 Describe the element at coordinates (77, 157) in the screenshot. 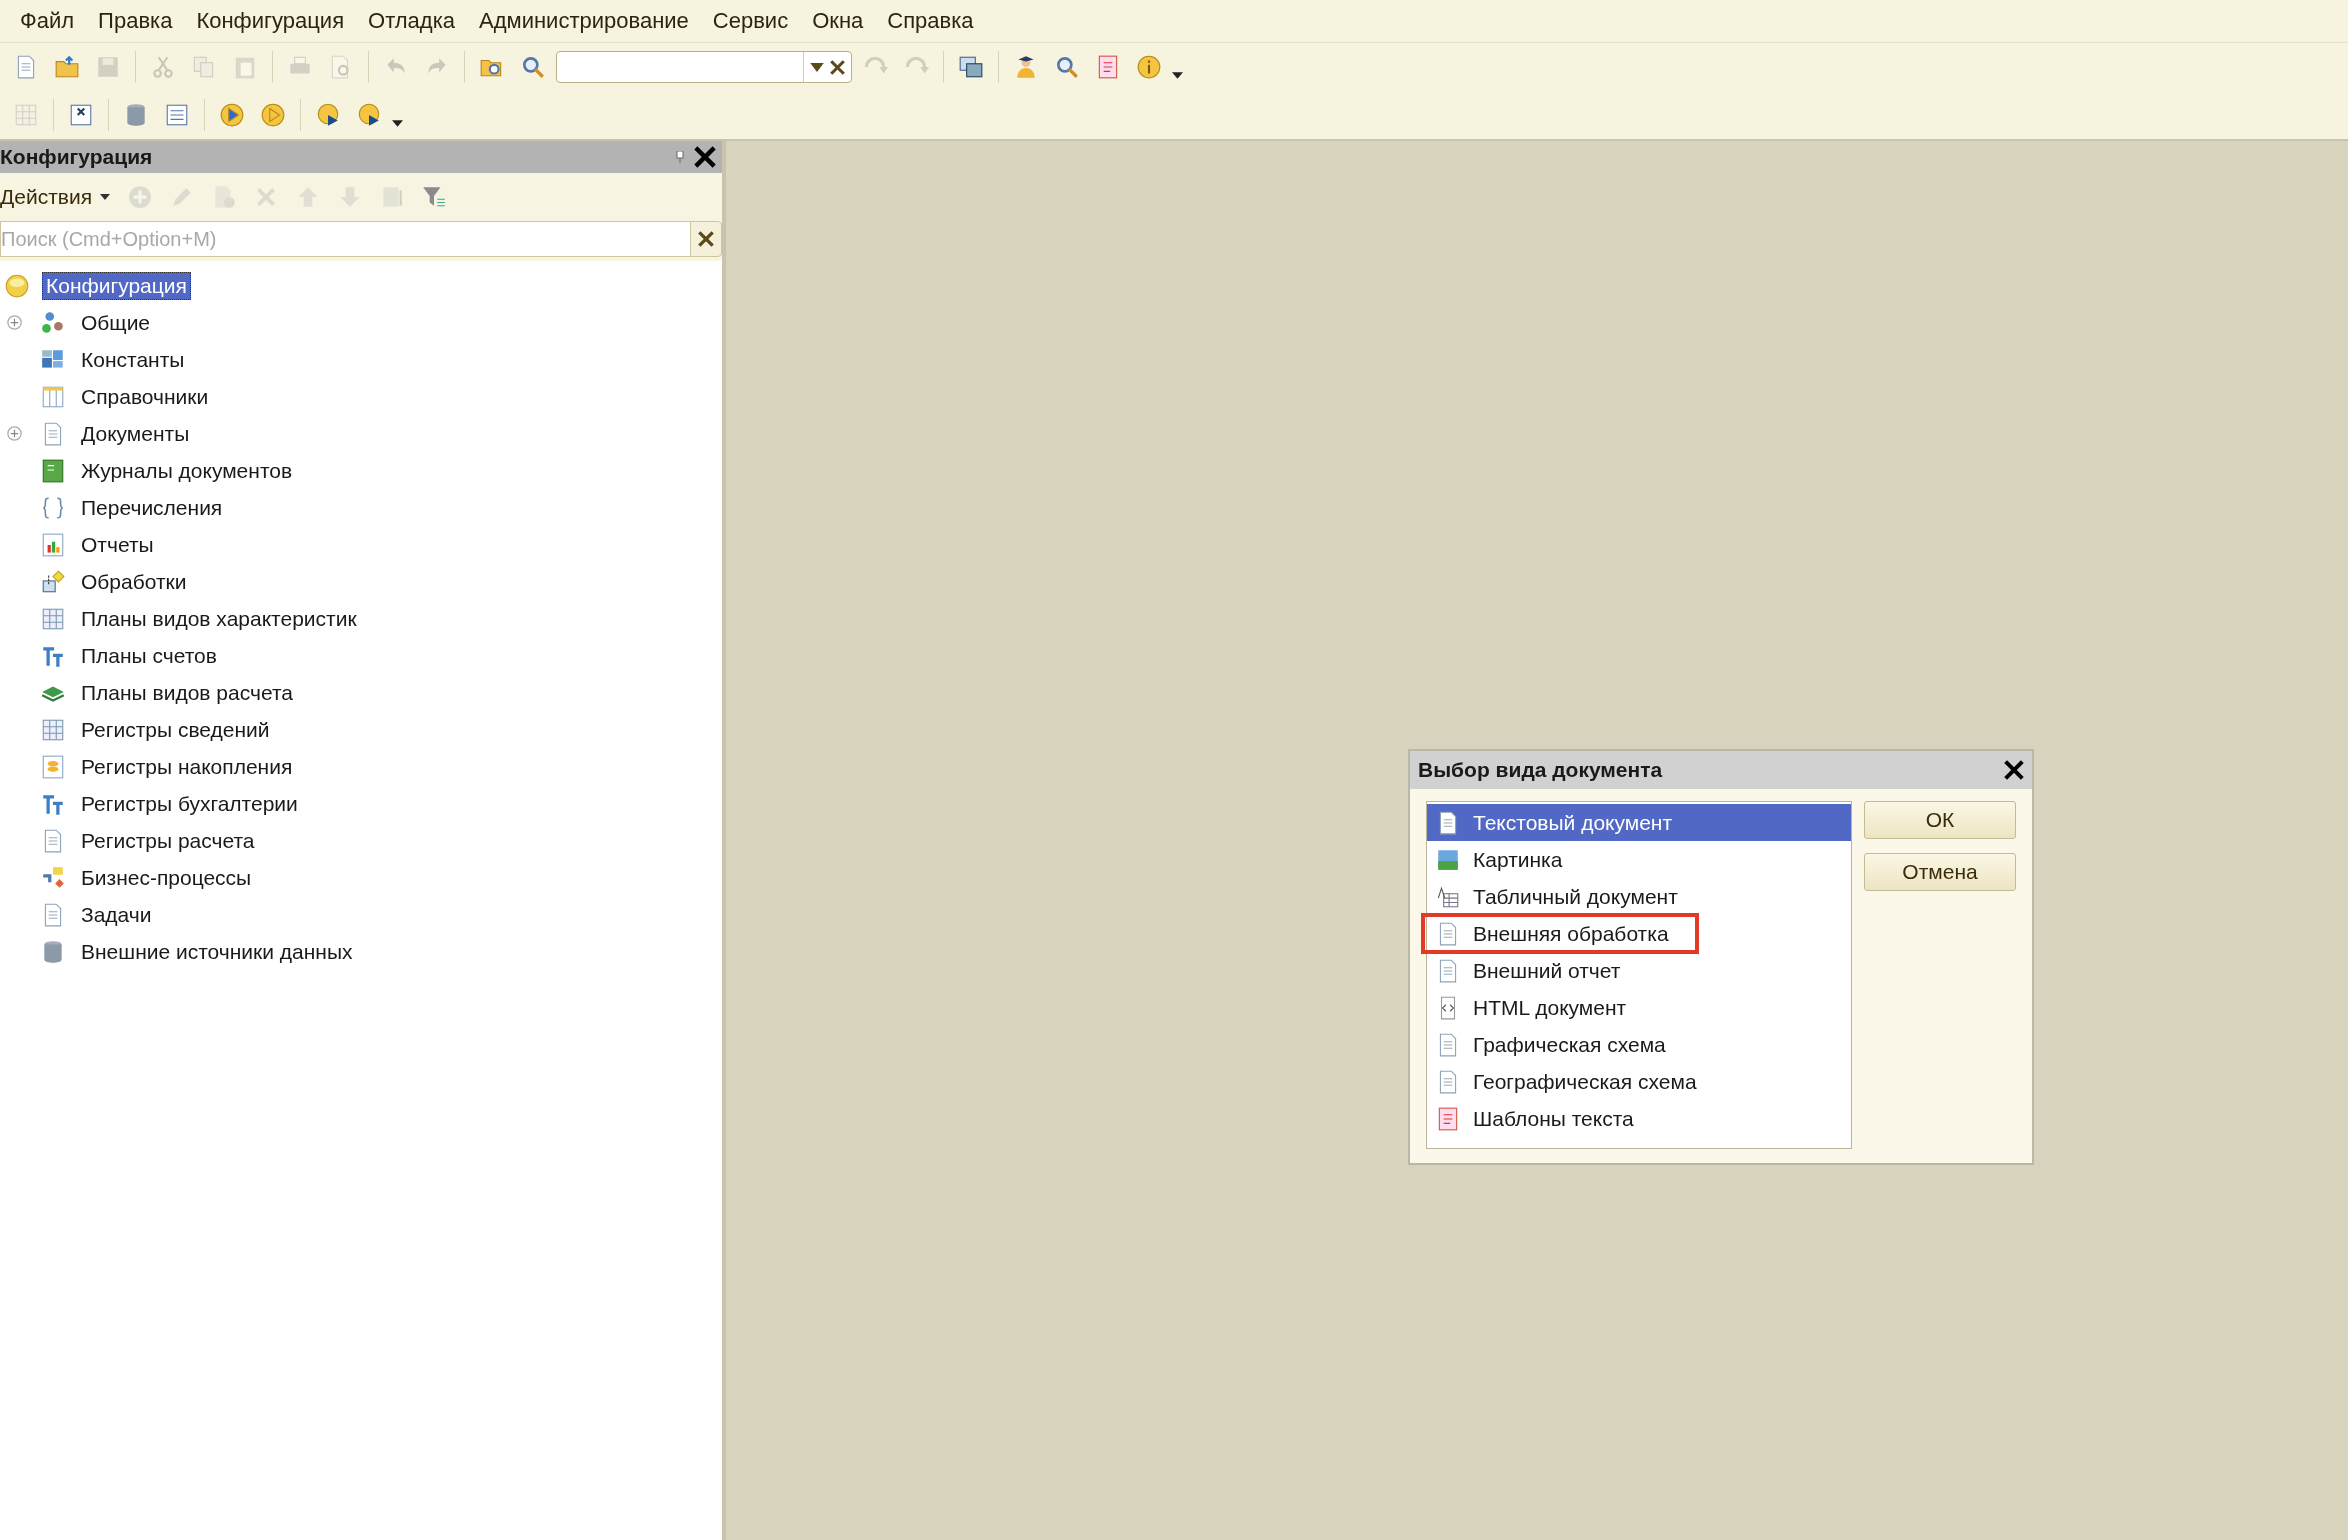

I see `panel-title: Конфигурация` at that location.